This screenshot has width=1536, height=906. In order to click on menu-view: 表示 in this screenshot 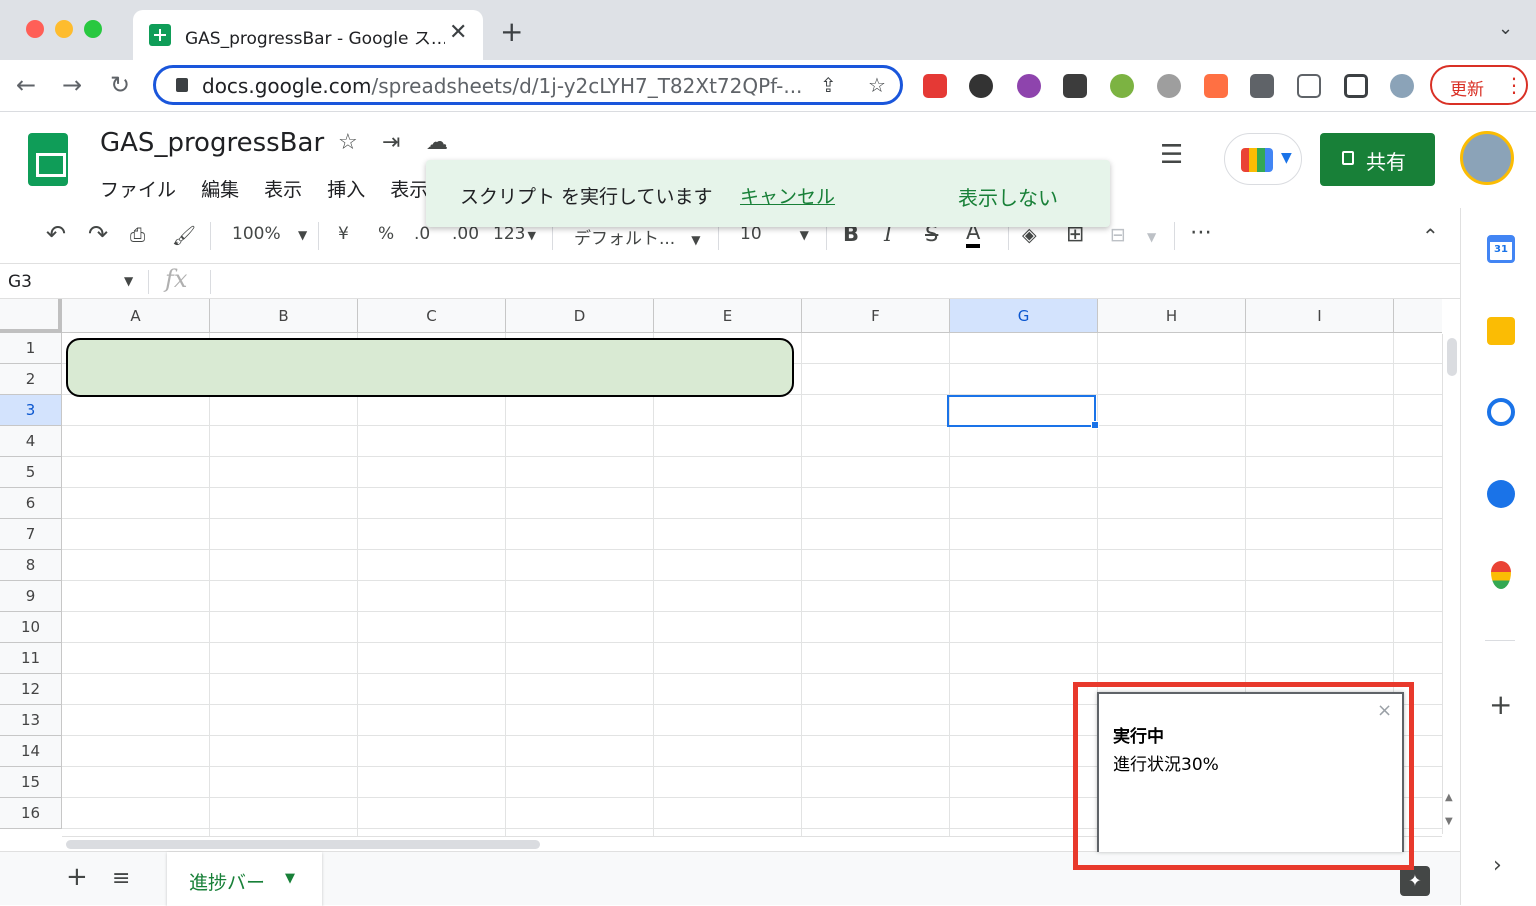, I will do `click(283, 190)`.